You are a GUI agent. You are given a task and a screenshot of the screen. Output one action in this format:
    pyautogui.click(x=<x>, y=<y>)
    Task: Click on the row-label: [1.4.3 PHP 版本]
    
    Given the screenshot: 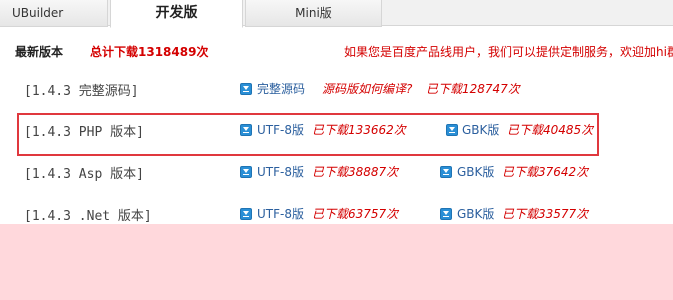 What is the action you would take?
    pyautogui.click(x=84, y=132)
    